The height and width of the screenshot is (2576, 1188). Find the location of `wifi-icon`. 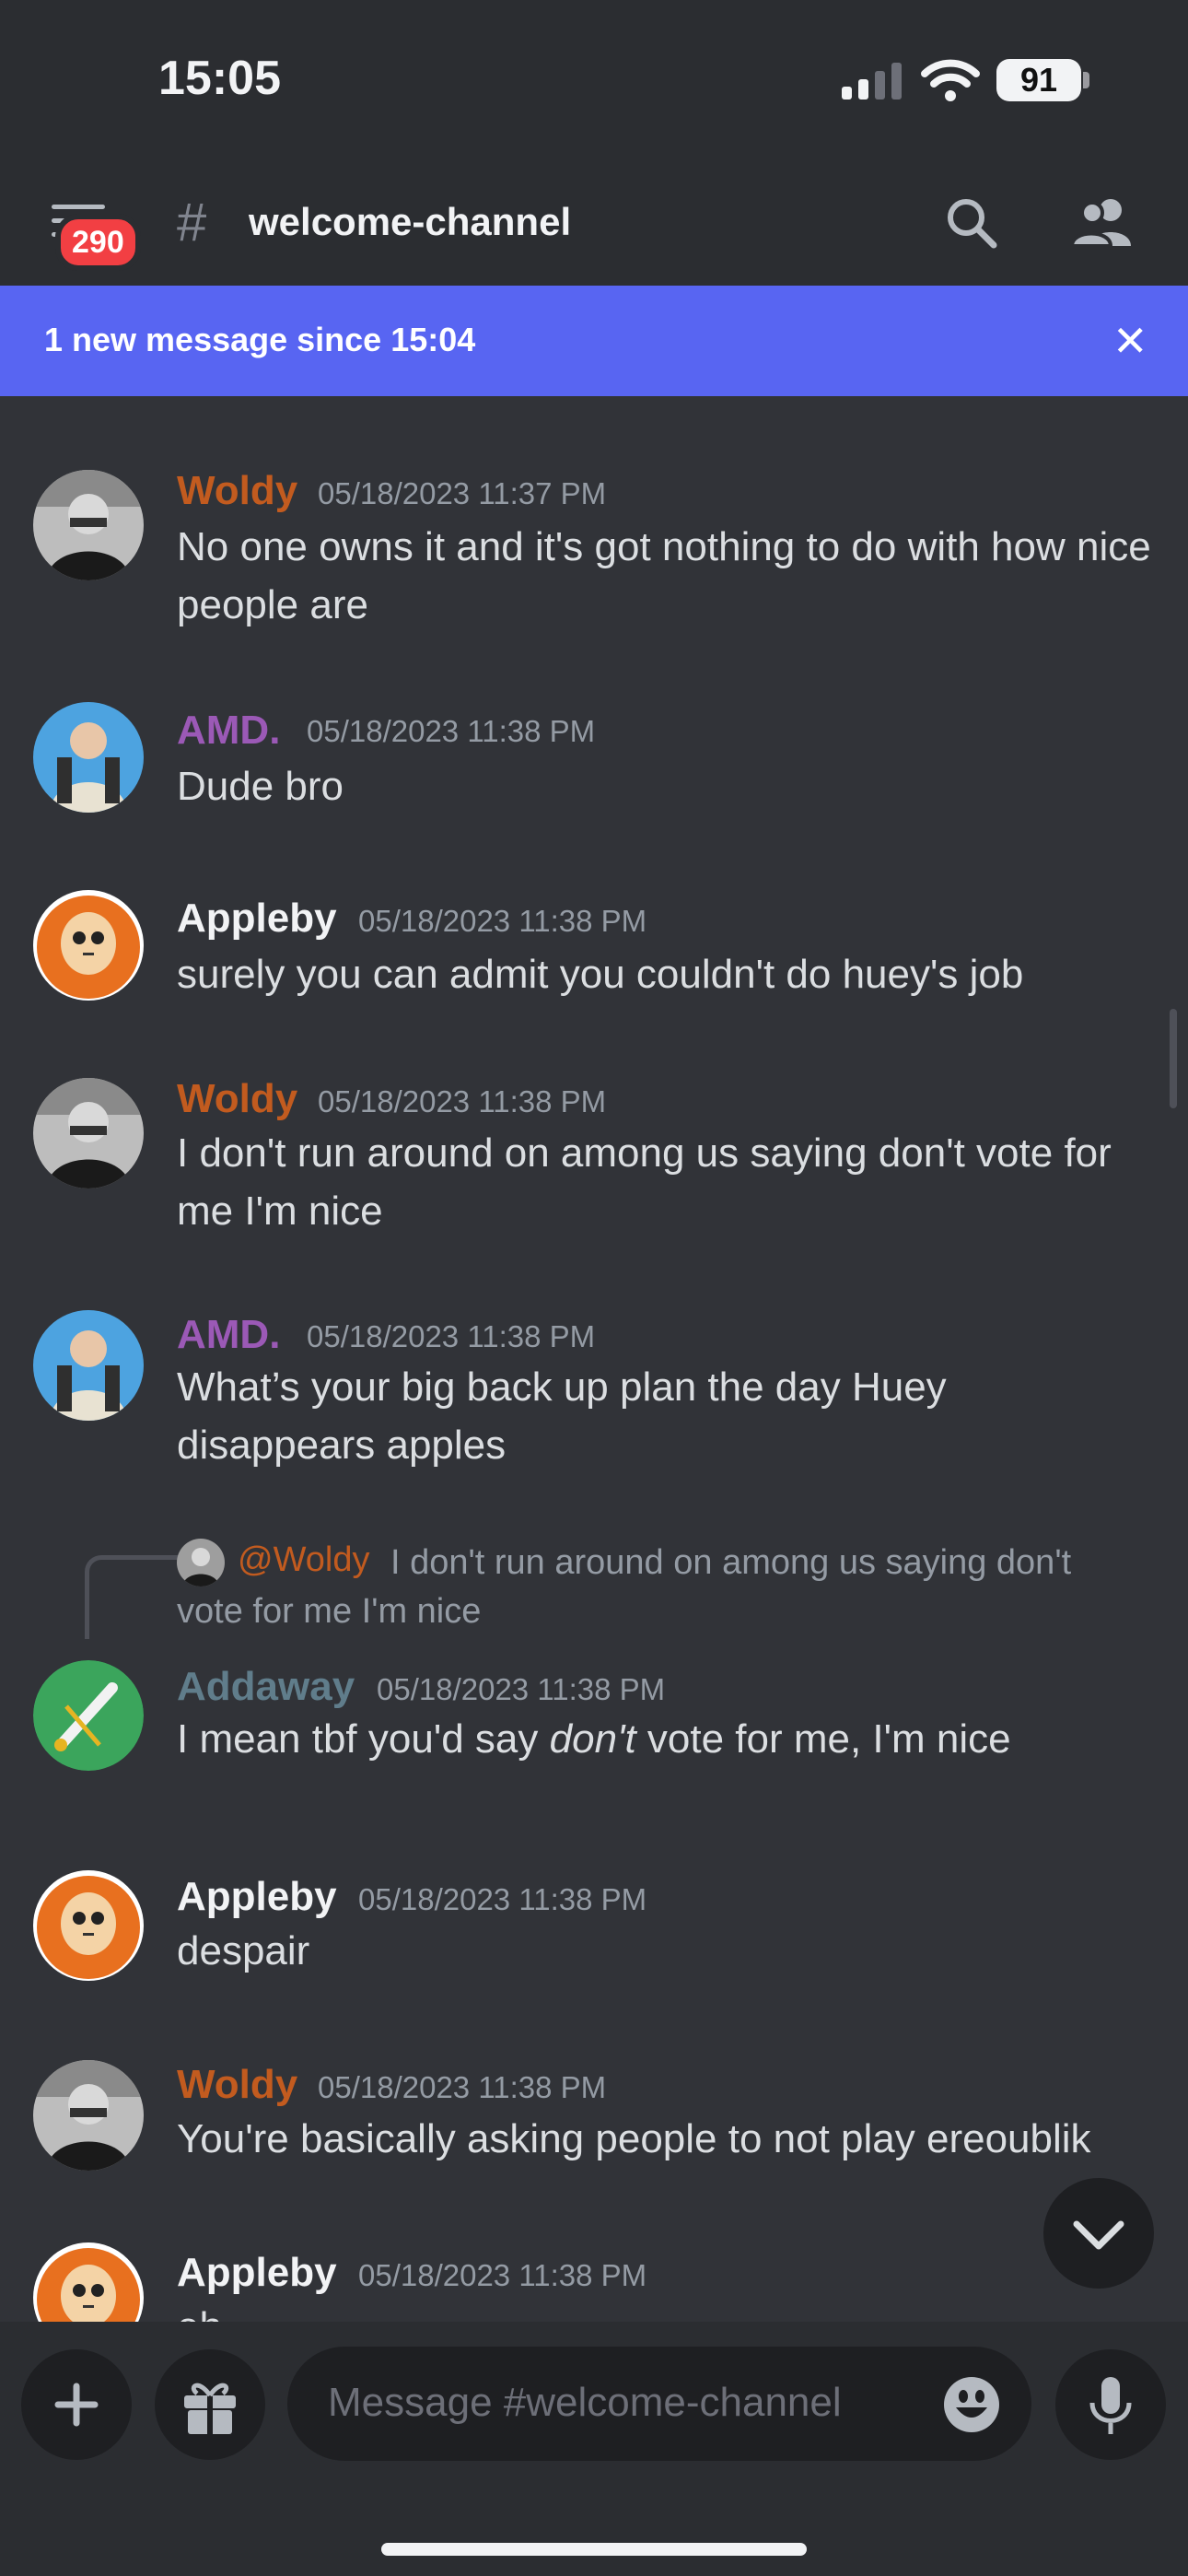

wifi-icon is located at coordinates (951, 80).